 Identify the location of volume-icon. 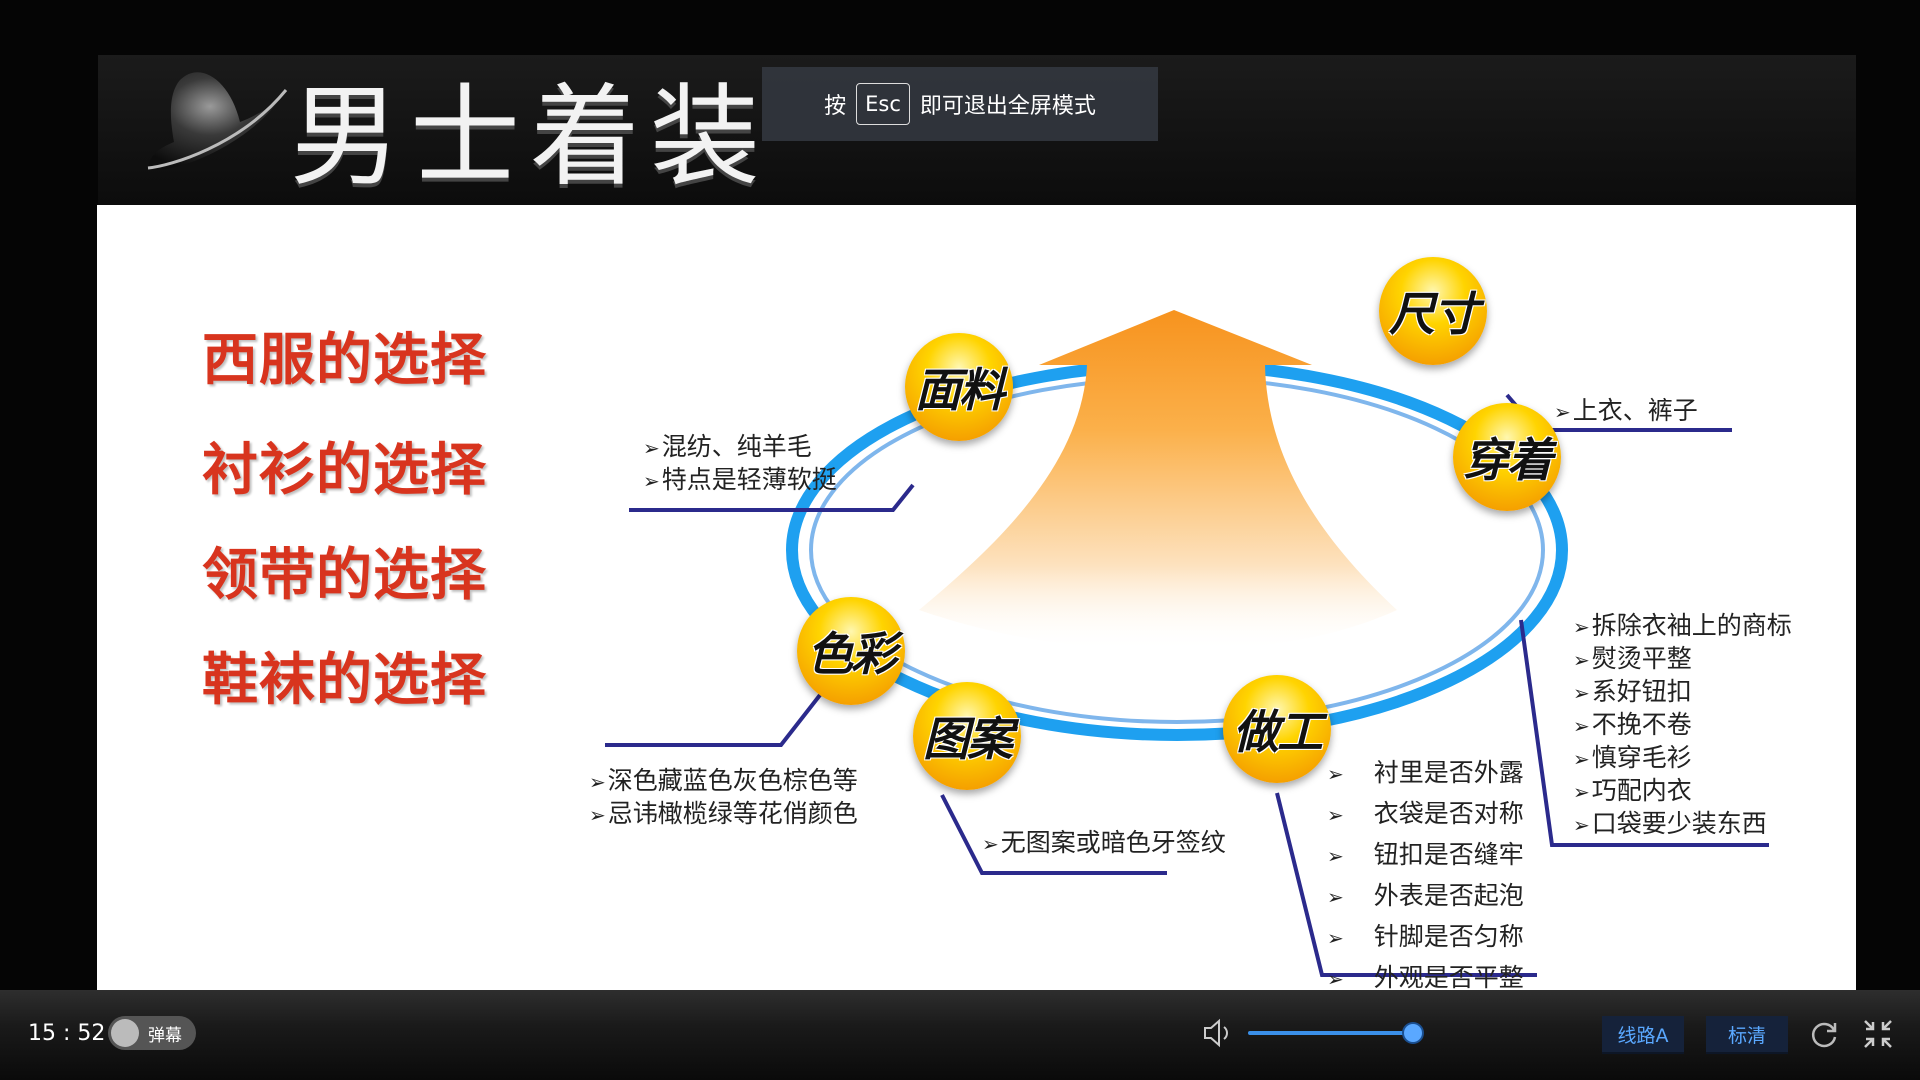
(1218, 1033).